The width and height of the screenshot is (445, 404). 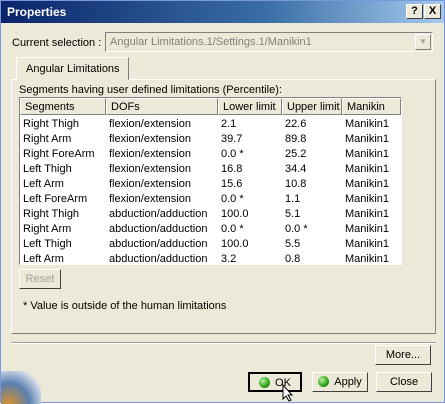 What do you see at coordinates (296, 139) in the screenshot?
I see `cell-upper-limit: 89.8` at bounding box center [296, 139].